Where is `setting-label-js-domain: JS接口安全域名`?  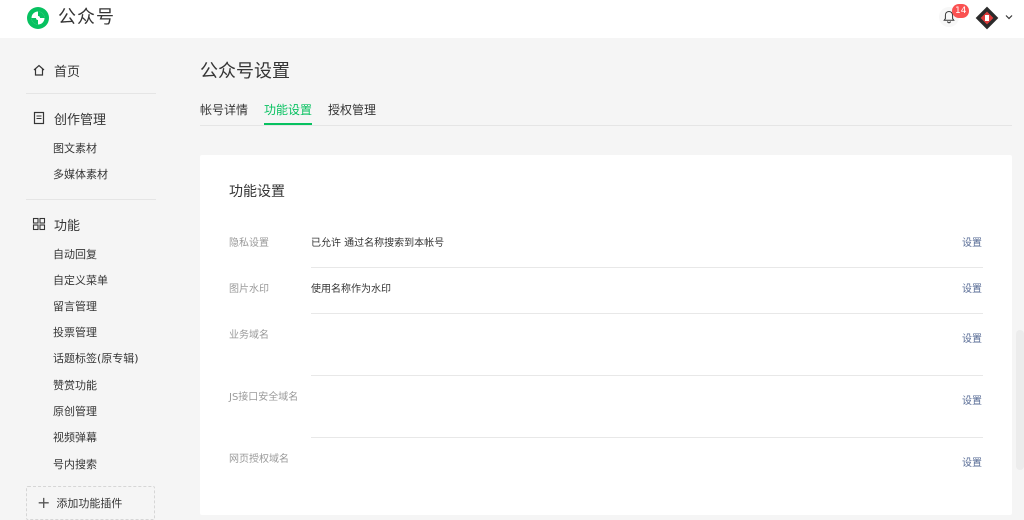 setting-label-js-domain: JS接口安全域名 is located at coordinates (264, 397).